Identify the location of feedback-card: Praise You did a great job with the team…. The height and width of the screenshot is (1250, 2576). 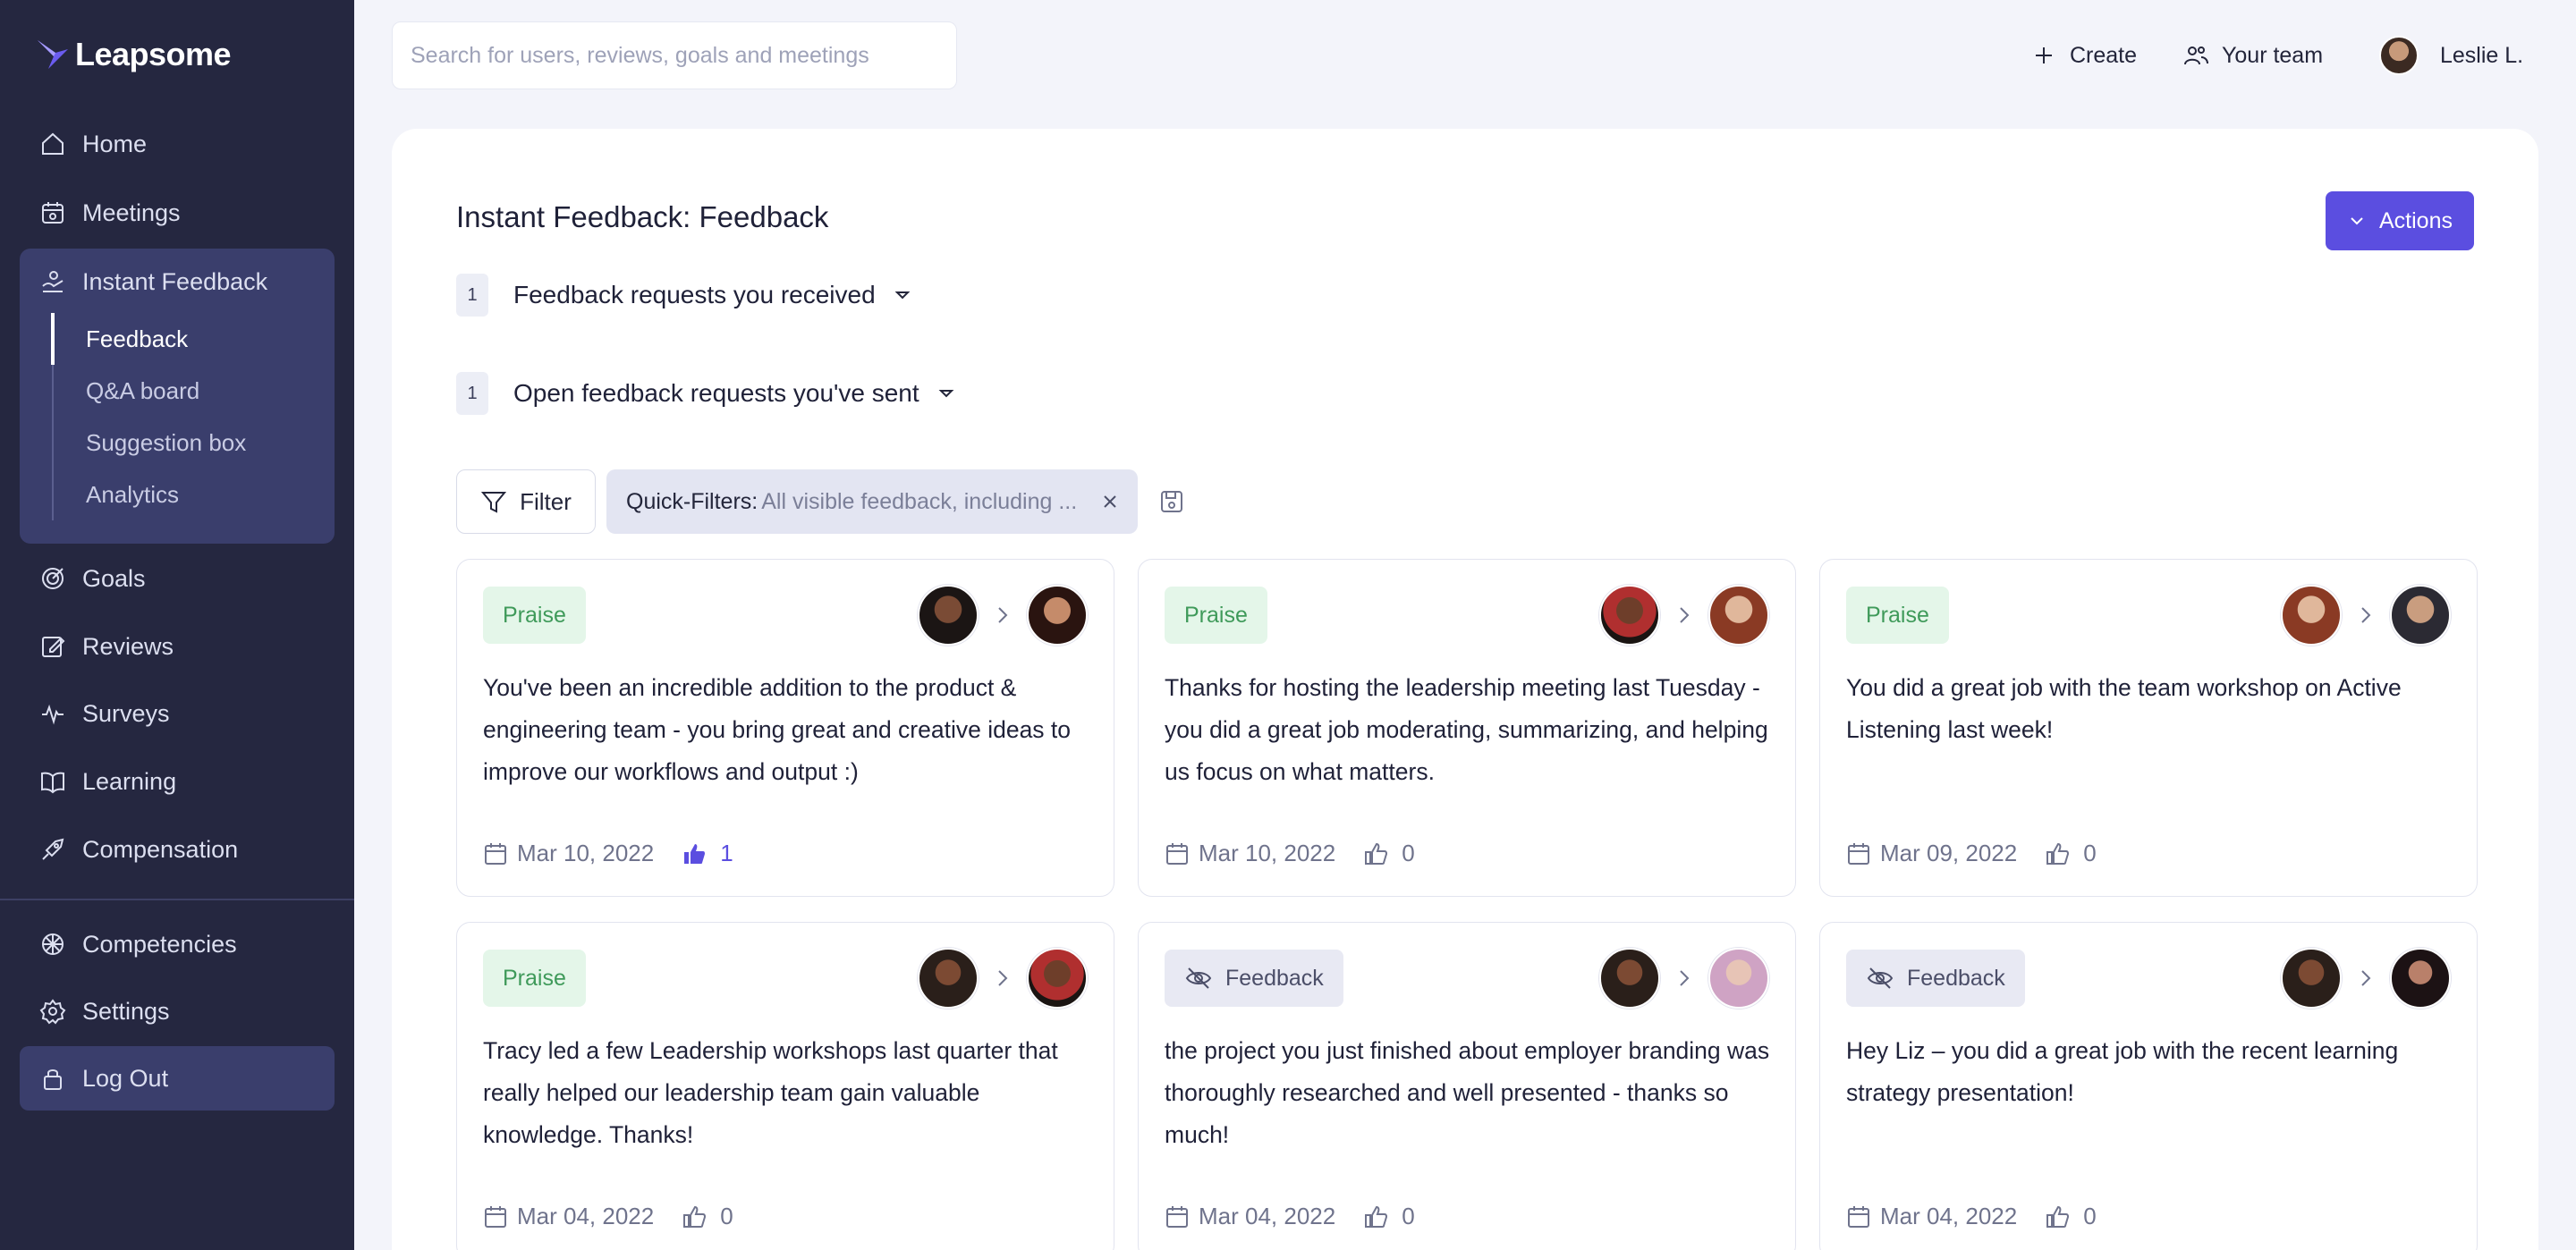
(2148, 728).